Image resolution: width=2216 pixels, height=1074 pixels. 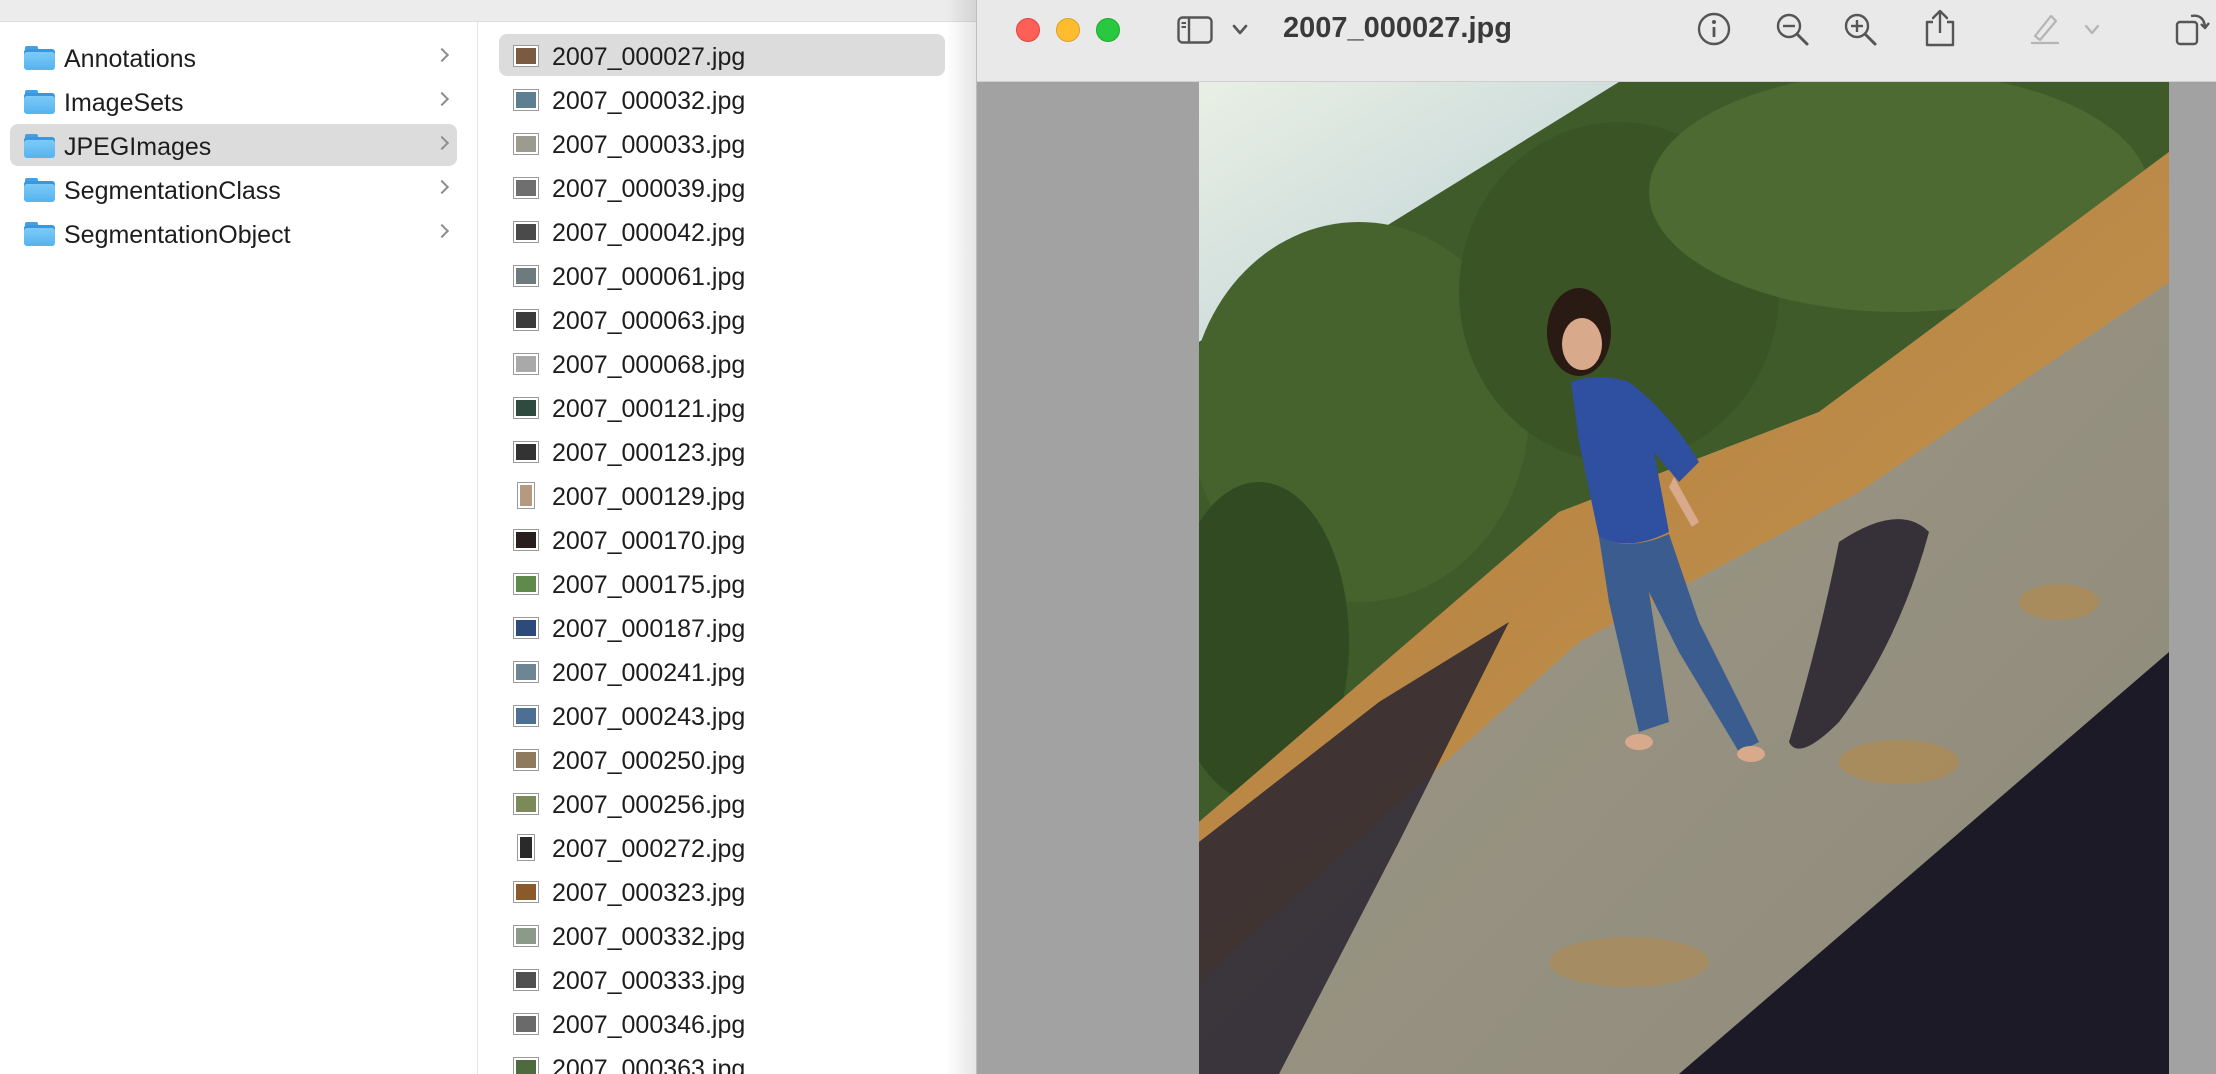 I want to click on file-row: 2007_000121.jpg, so click(x=722, y=407).